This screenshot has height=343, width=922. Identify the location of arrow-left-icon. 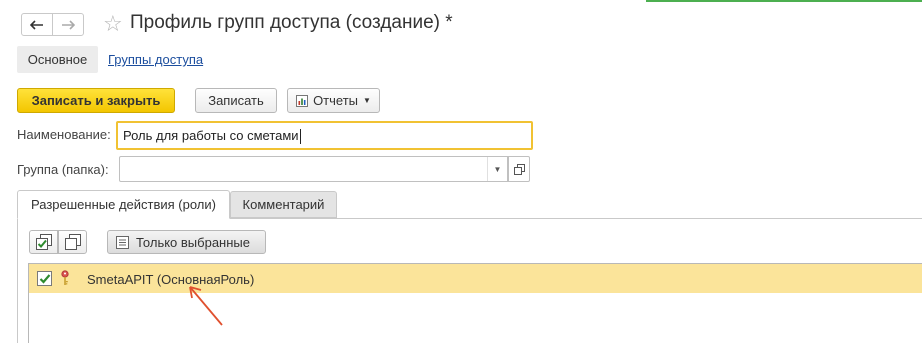
(36, 24).